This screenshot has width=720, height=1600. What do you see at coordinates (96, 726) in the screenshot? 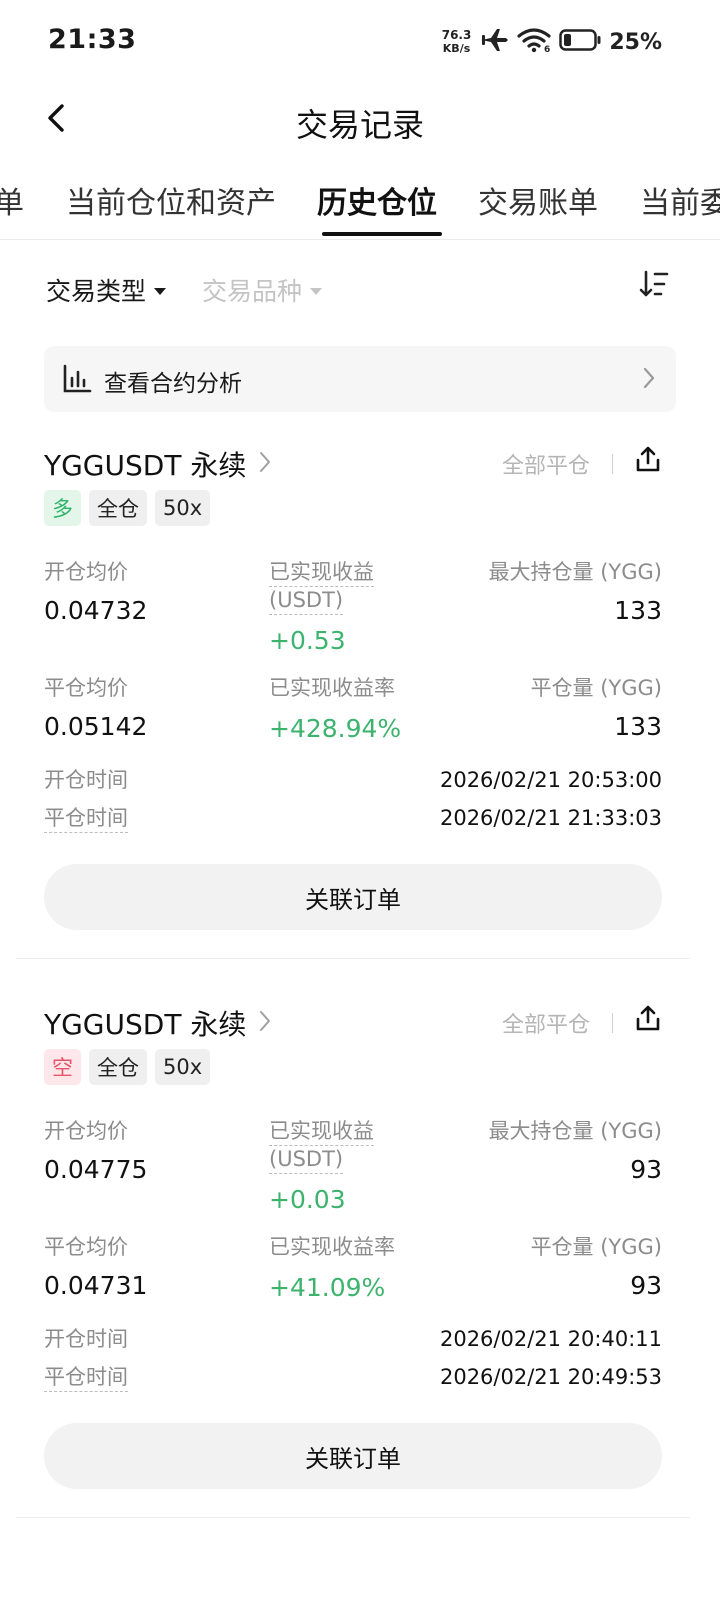
I see `close-avg-value: 0.05142` at bounding box center [96, 726].